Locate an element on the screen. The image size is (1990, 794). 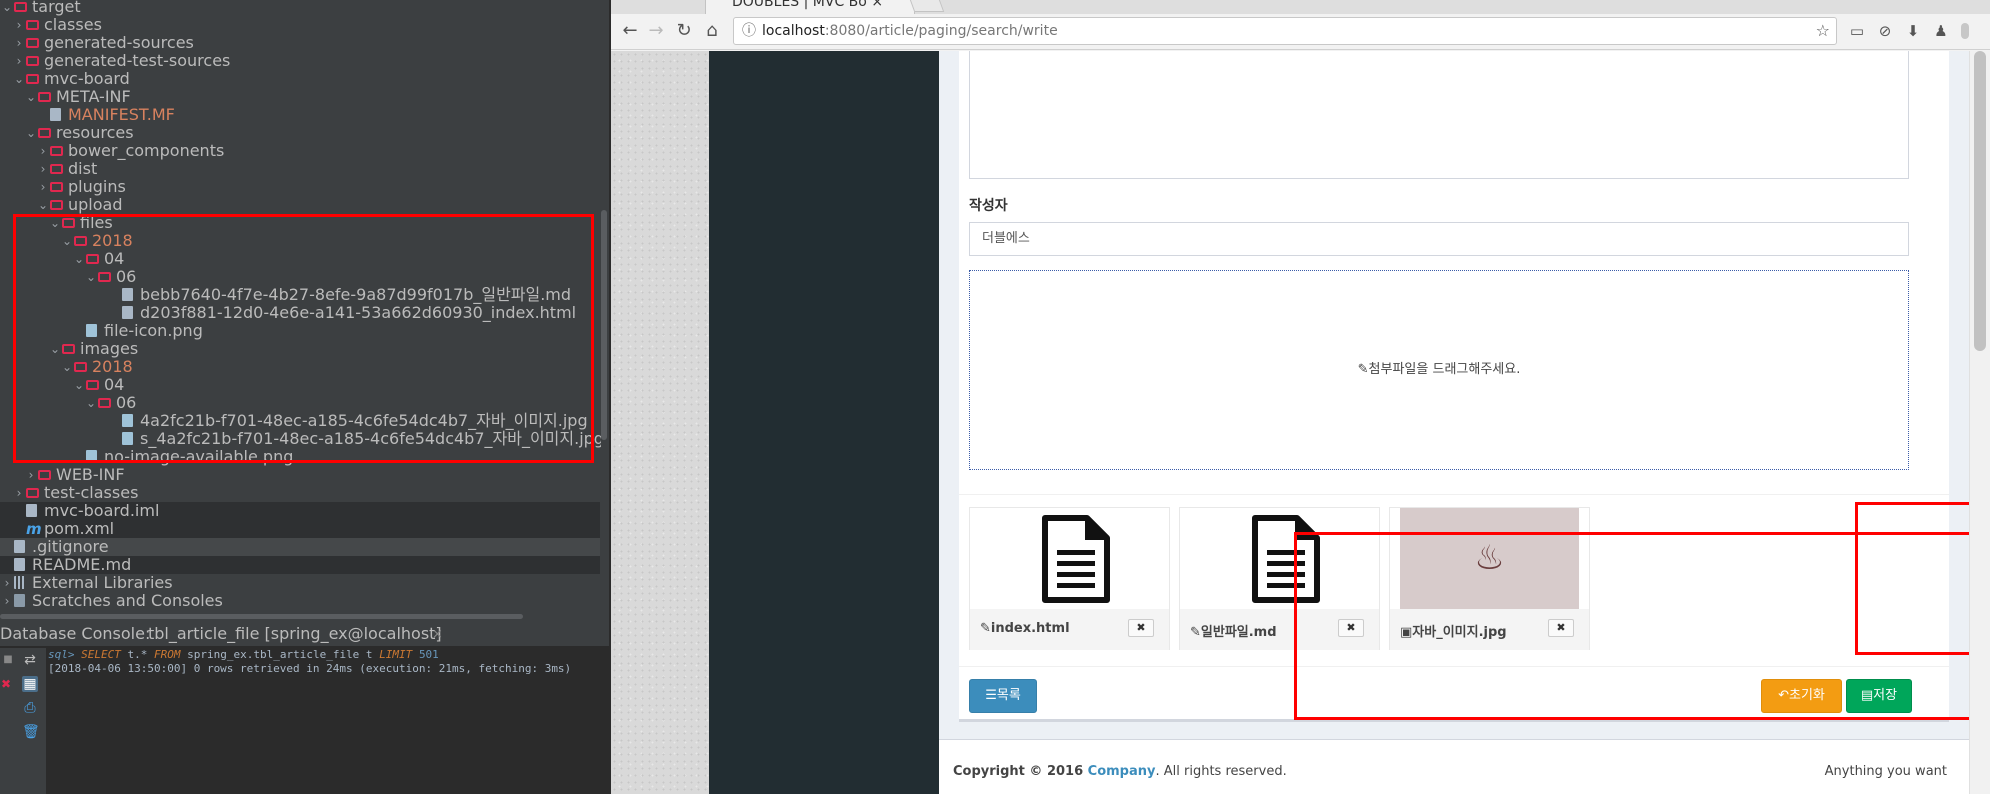
tree-item-label: generated-test-sources is located at coordinates (137, 60).